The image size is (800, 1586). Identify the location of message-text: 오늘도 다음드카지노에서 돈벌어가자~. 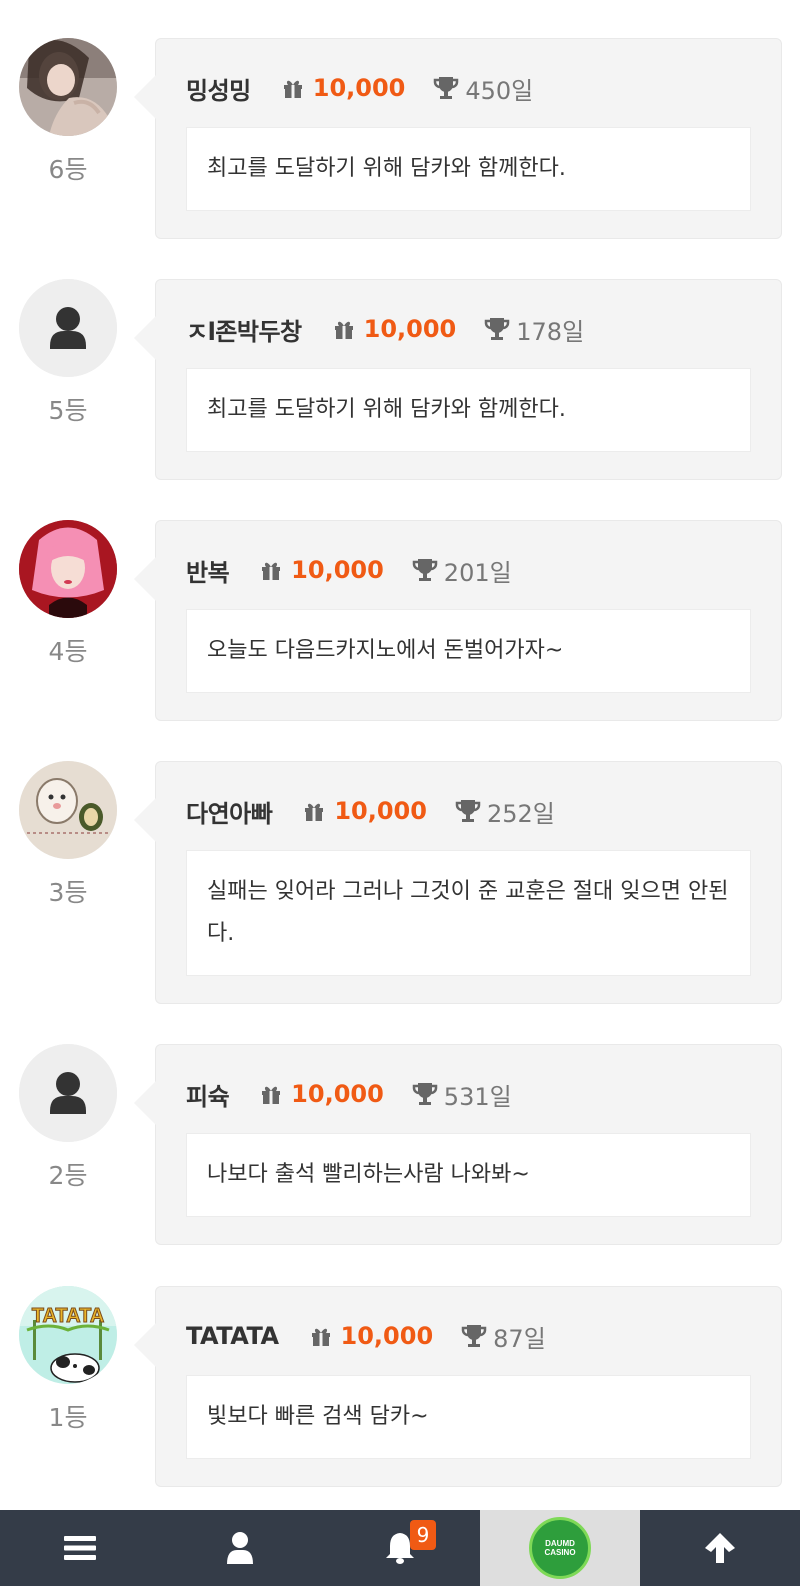
(468, 651).